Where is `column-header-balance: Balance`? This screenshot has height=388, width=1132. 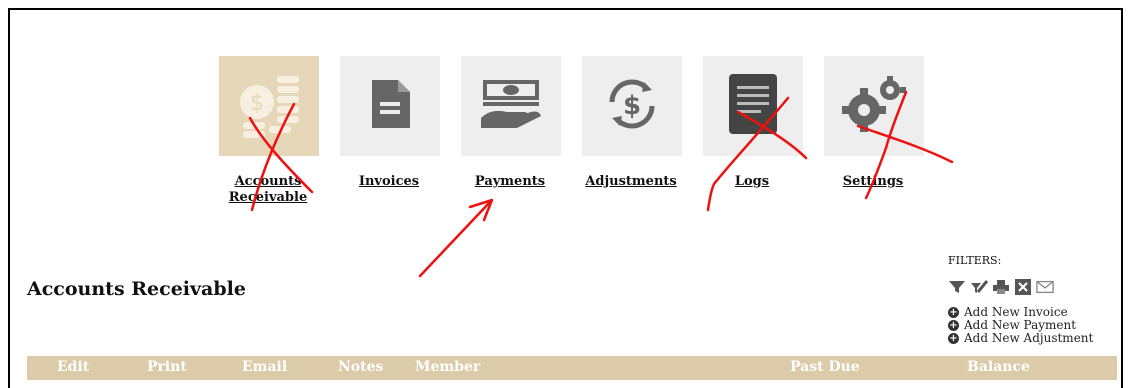
column-header-balance: Balance is located at coordinates (998, 367).